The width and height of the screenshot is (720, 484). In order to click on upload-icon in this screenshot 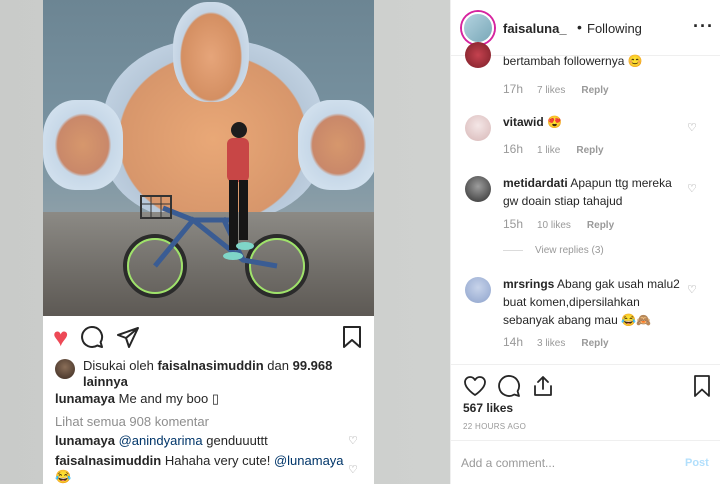, I will do `click(543, 386)`.